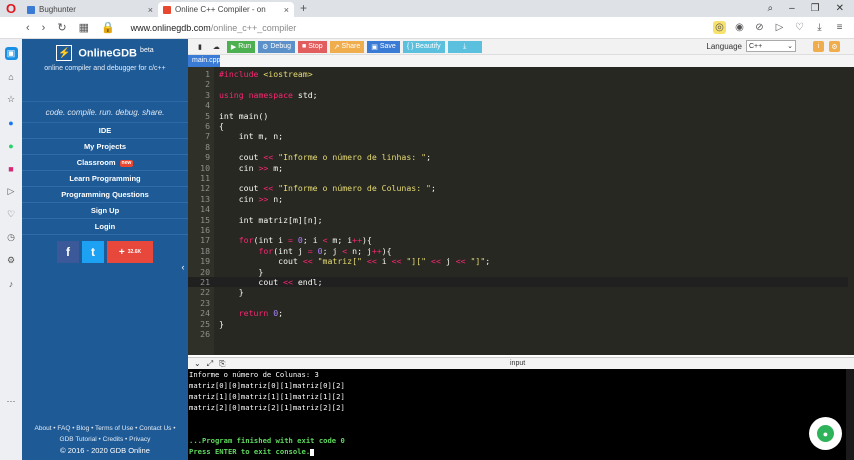 The height and width of the screenshot is (460, 854). Describe the element at coordinates (105, 211) in the screenshot. I see `nav-sign-up: Sign Up` at that location.